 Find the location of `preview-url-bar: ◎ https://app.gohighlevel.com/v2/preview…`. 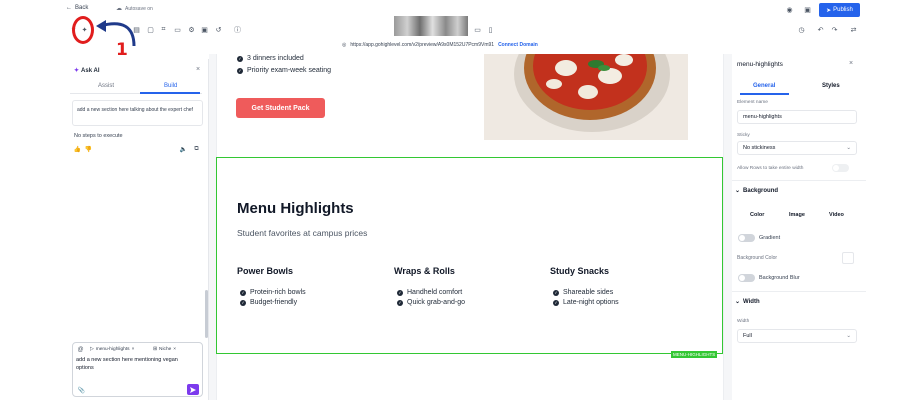

preview-url-bar: ◎ https://app.gohighlevel.com/v2/preview… is located at coordinates (440, 45).